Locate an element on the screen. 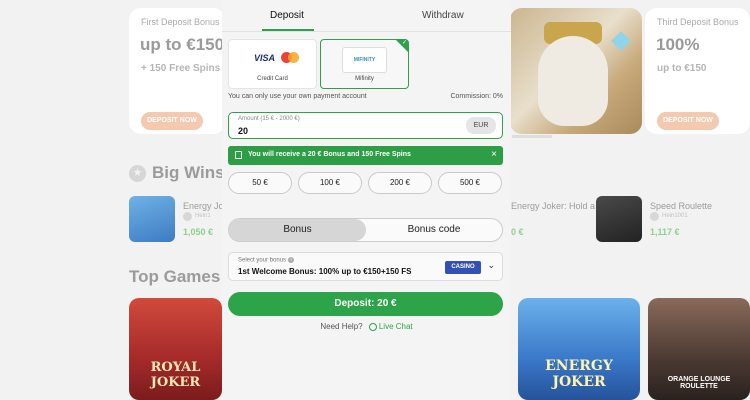 The image size is (750, 400). mifinity-logo-text: MIFINITY is located at coordinates (364, 60).